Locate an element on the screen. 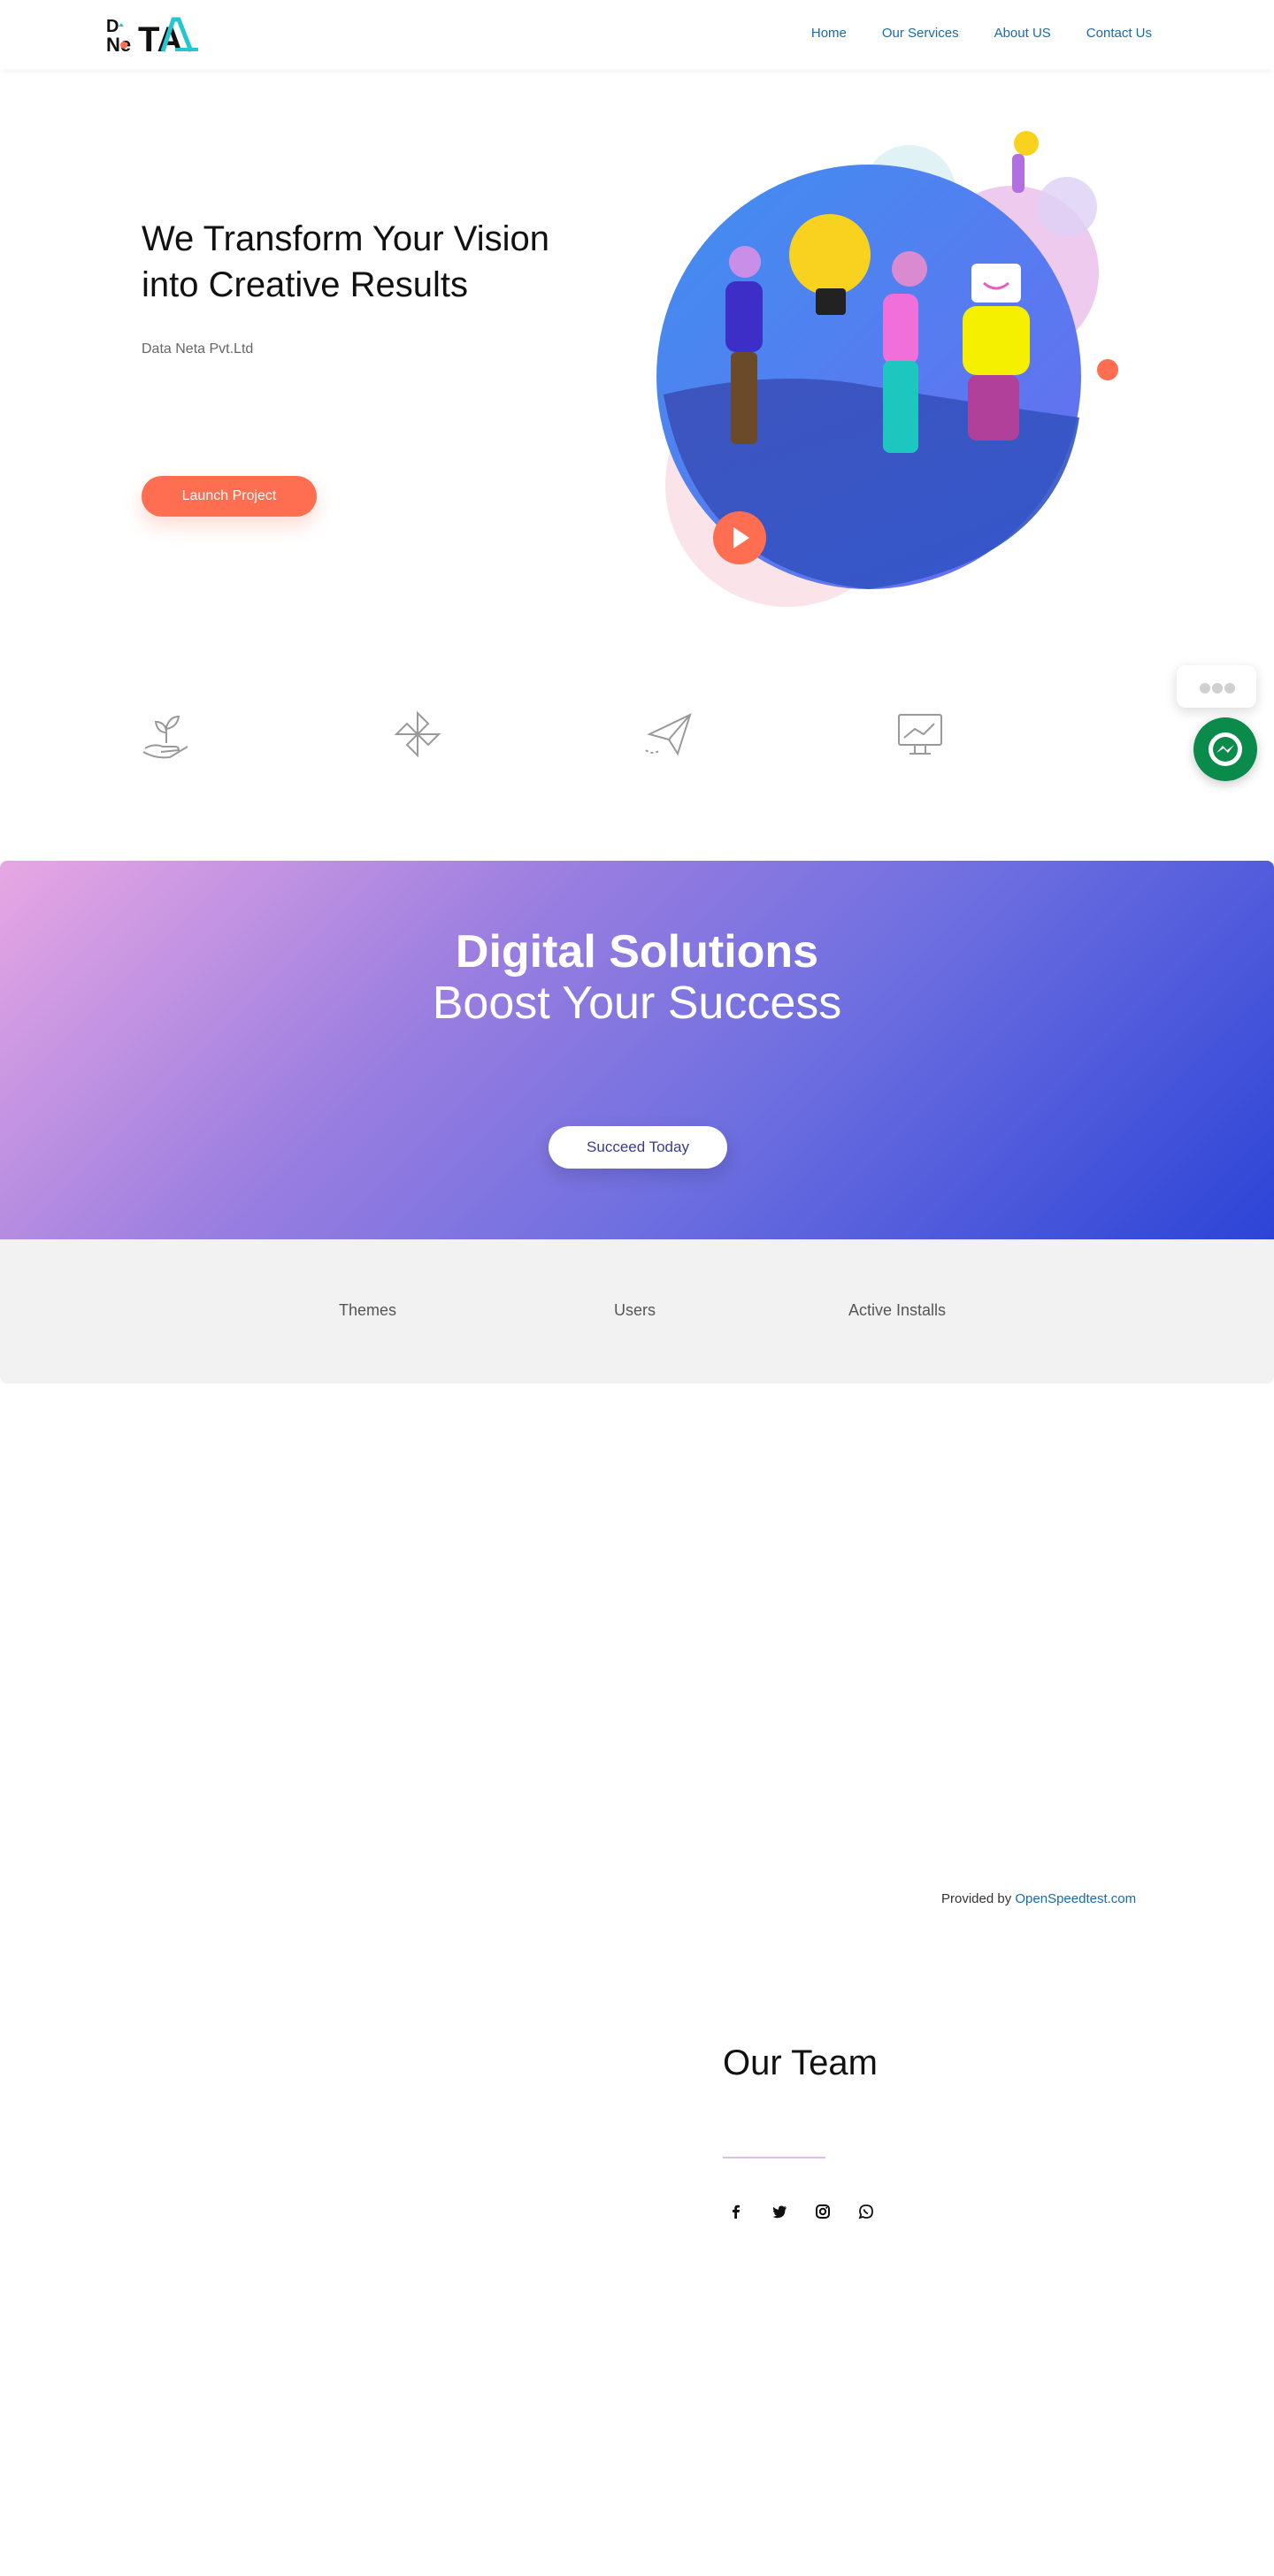 The width and height of the screenshot is (1274, 2576). nav-our-services: Our Services is located at coordinates (920, 33).